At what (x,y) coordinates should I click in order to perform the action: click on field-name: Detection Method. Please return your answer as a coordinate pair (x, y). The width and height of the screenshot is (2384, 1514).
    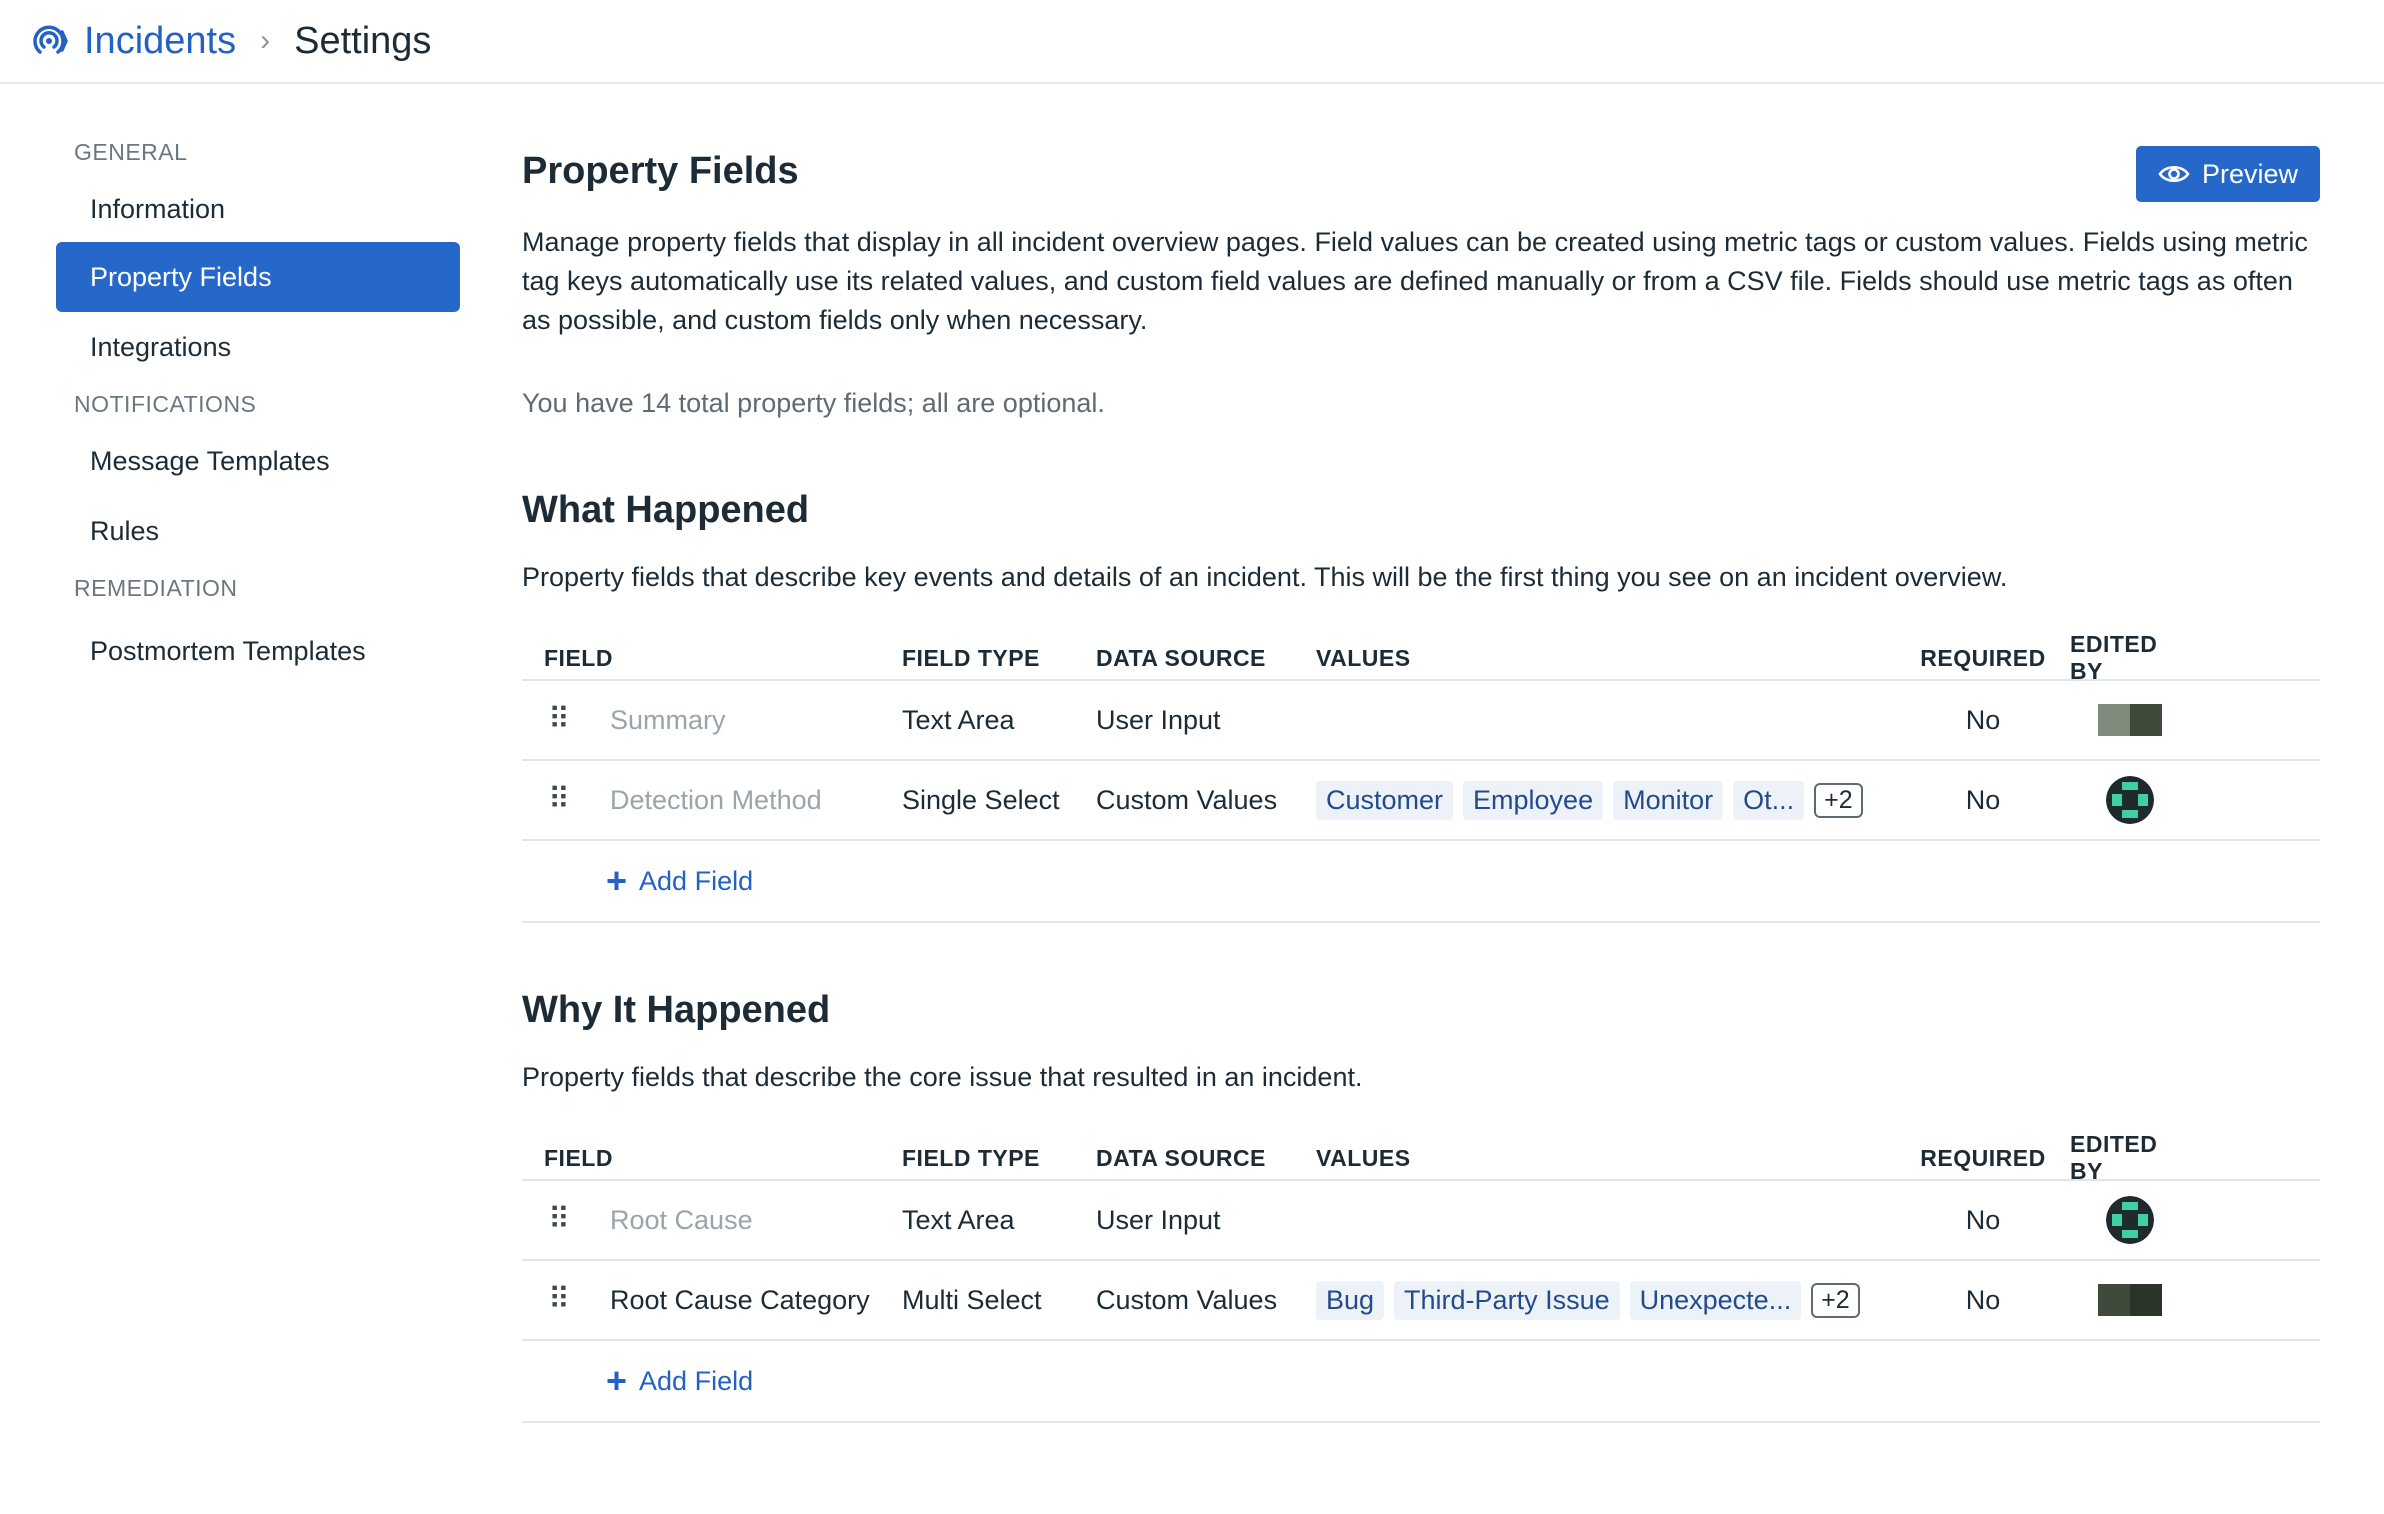
    Looking at the image, I should click on (716, 800).